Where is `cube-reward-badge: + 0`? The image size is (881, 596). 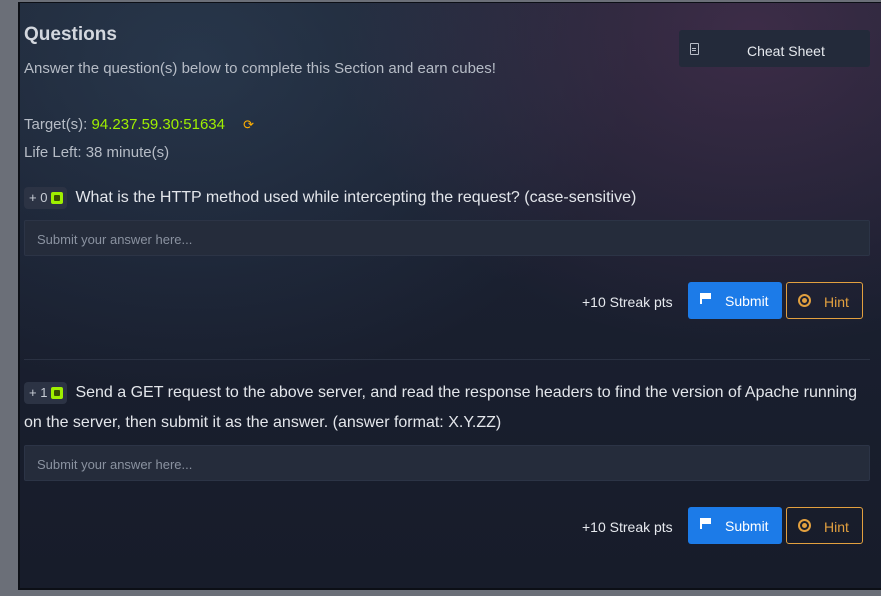
cube-reward-badge: + 0 is located at coordinates (46, 197).